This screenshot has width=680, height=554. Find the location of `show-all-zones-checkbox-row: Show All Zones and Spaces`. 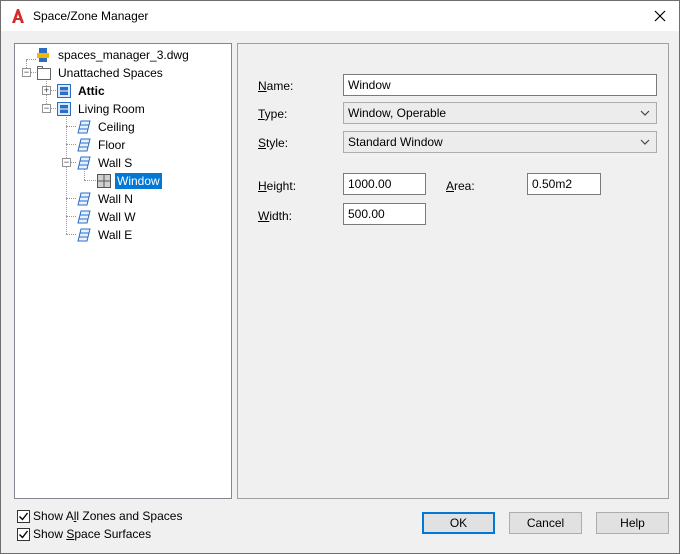

show-all-zones-checkbox-row: Show All Zones and Spaces is located at coordinates (99, 516).